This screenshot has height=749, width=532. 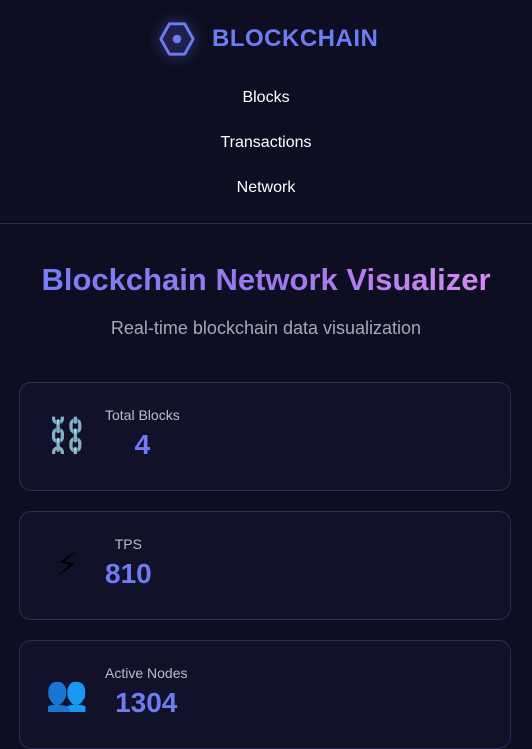 I want to click on page-title: Blockchain Network Visualizer, so click(x=266, y=280).